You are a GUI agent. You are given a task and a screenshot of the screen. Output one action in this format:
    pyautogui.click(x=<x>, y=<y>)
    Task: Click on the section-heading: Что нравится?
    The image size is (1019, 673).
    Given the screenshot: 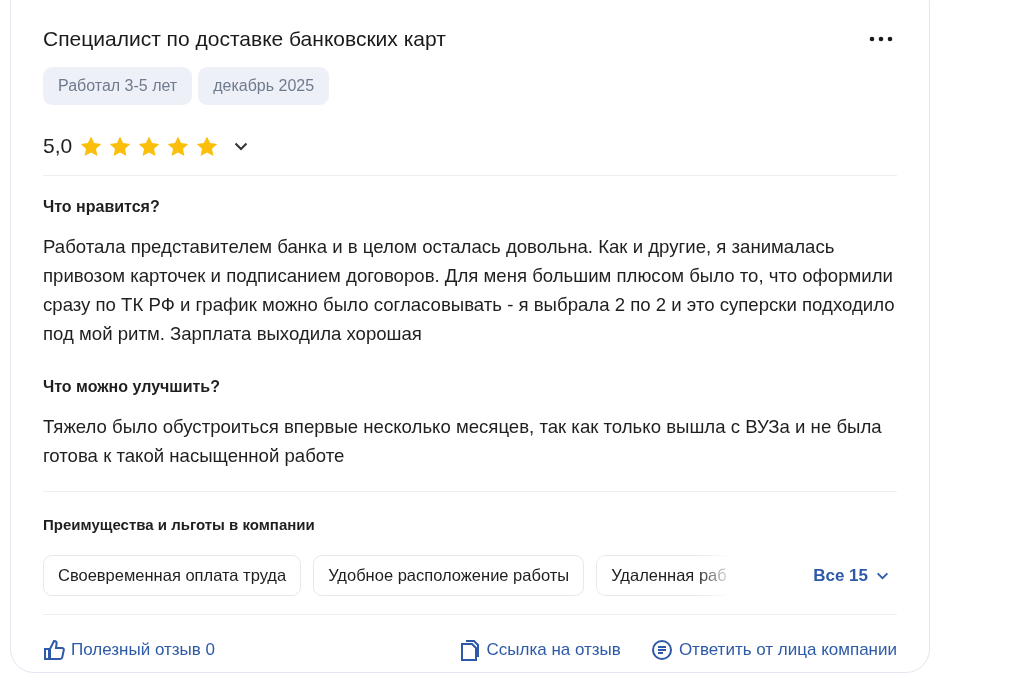 What is the action you would take?
    pyautogui.click(x=102, y=207)
    